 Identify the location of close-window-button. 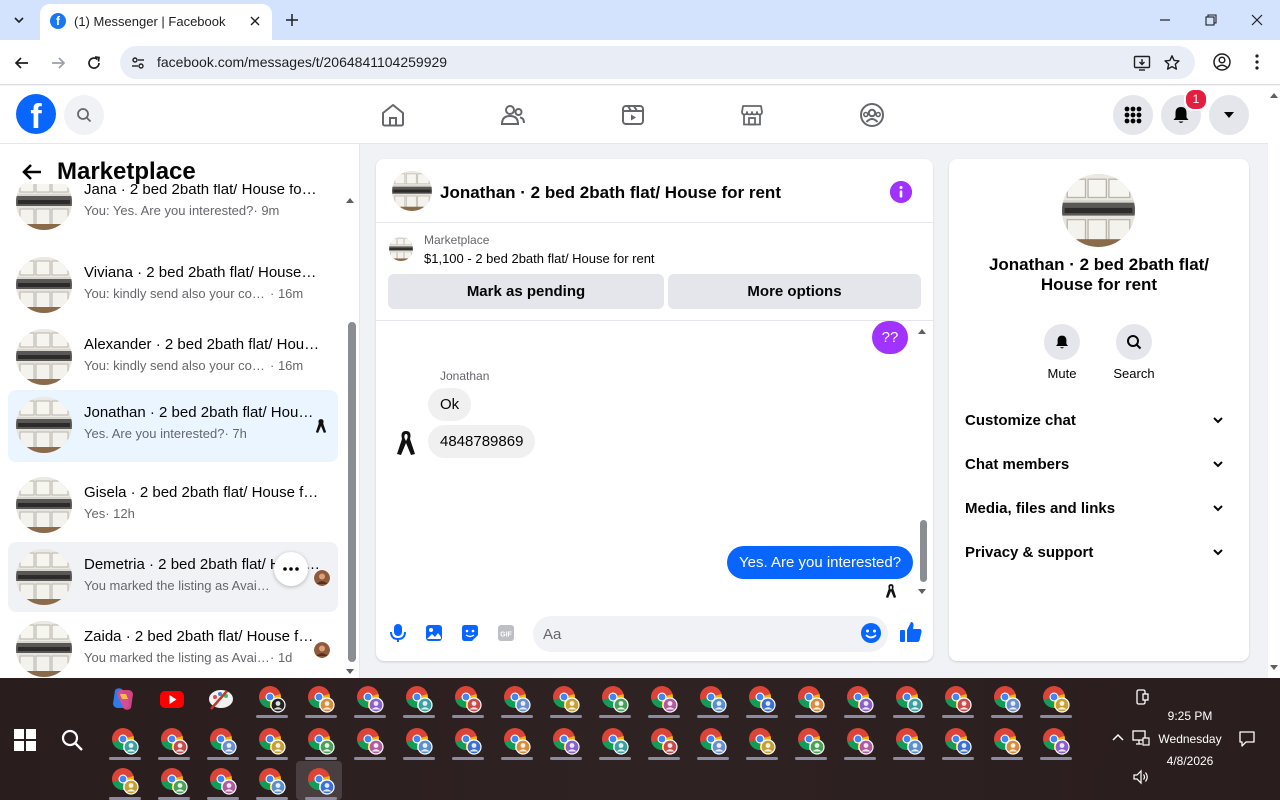
(1257, 20).